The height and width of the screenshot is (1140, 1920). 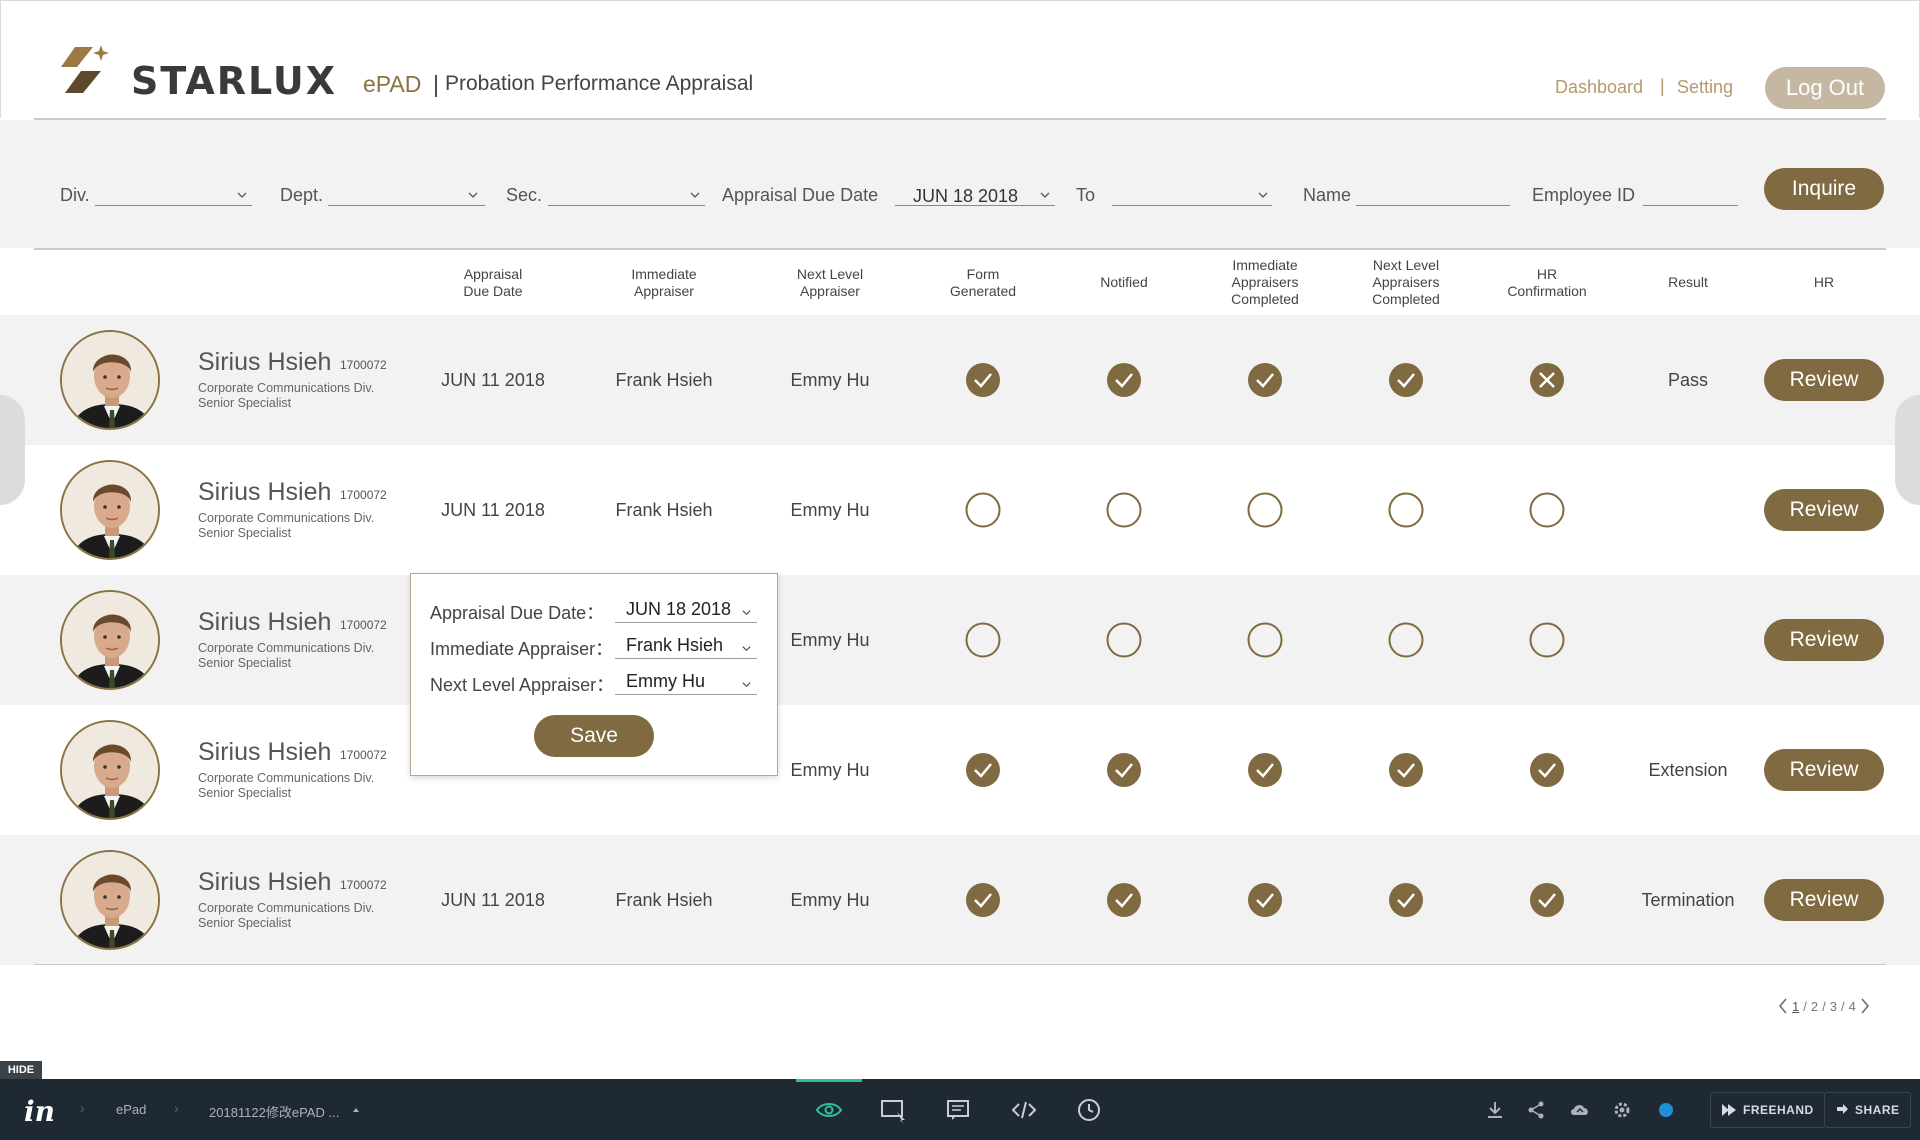 What do you see at coordinates (1824, 189) in the screenshot?
I see `inquire-button: Inquire` at bounding box center [1824, 189].